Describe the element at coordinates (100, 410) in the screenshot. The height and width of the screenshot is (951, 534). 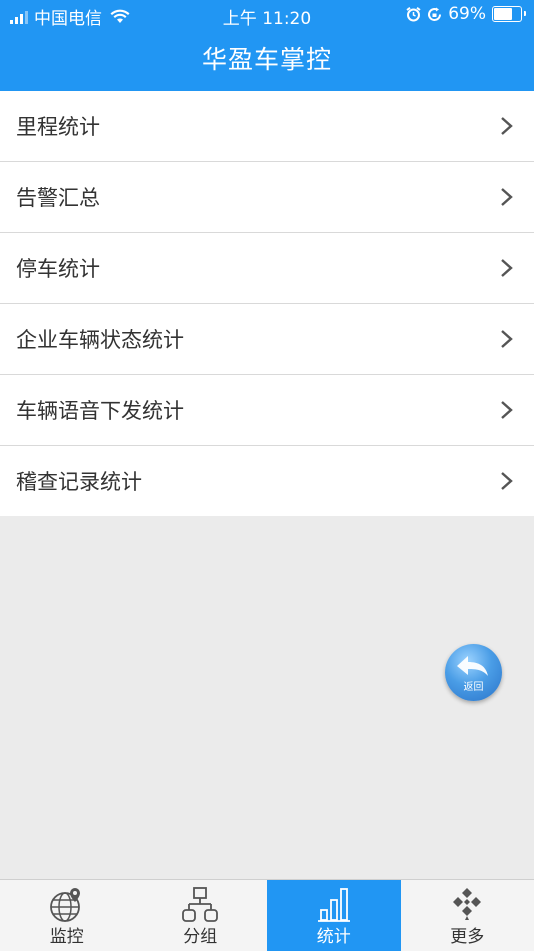
I see `menu-item-label: 车辆语音下发统计` at that location.